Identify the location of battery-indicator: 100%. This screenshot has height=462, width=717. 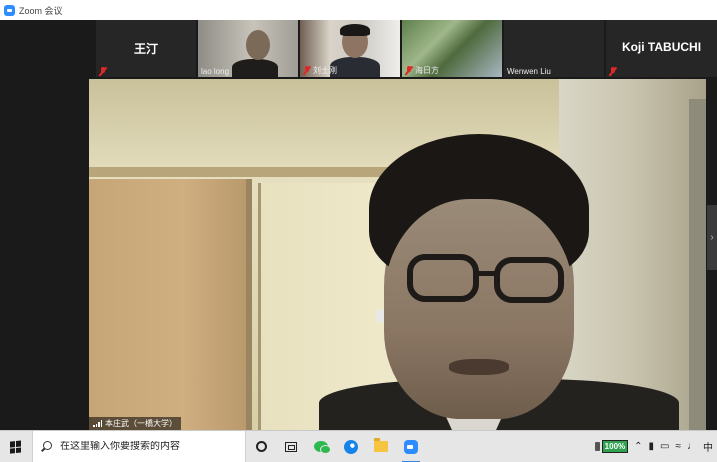
(611, 446).